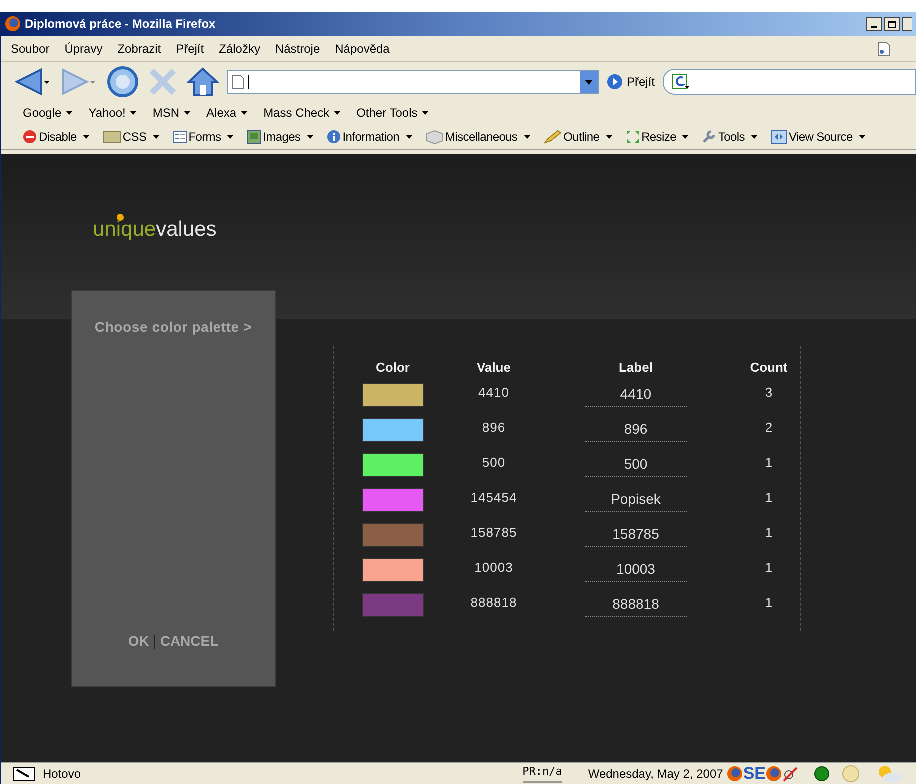 The height and width of the screenshot is (784, 916). Describe the element at coordinates (818, 137) in the screenshot. I see `toolbar-menu-button: View Source` at that location.